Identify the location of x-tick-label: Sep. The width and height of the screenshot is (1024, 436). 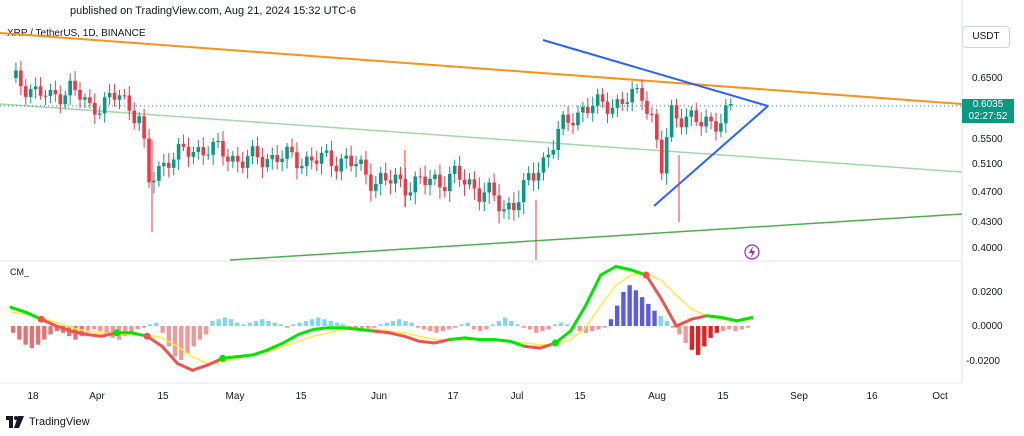
(799, 396).